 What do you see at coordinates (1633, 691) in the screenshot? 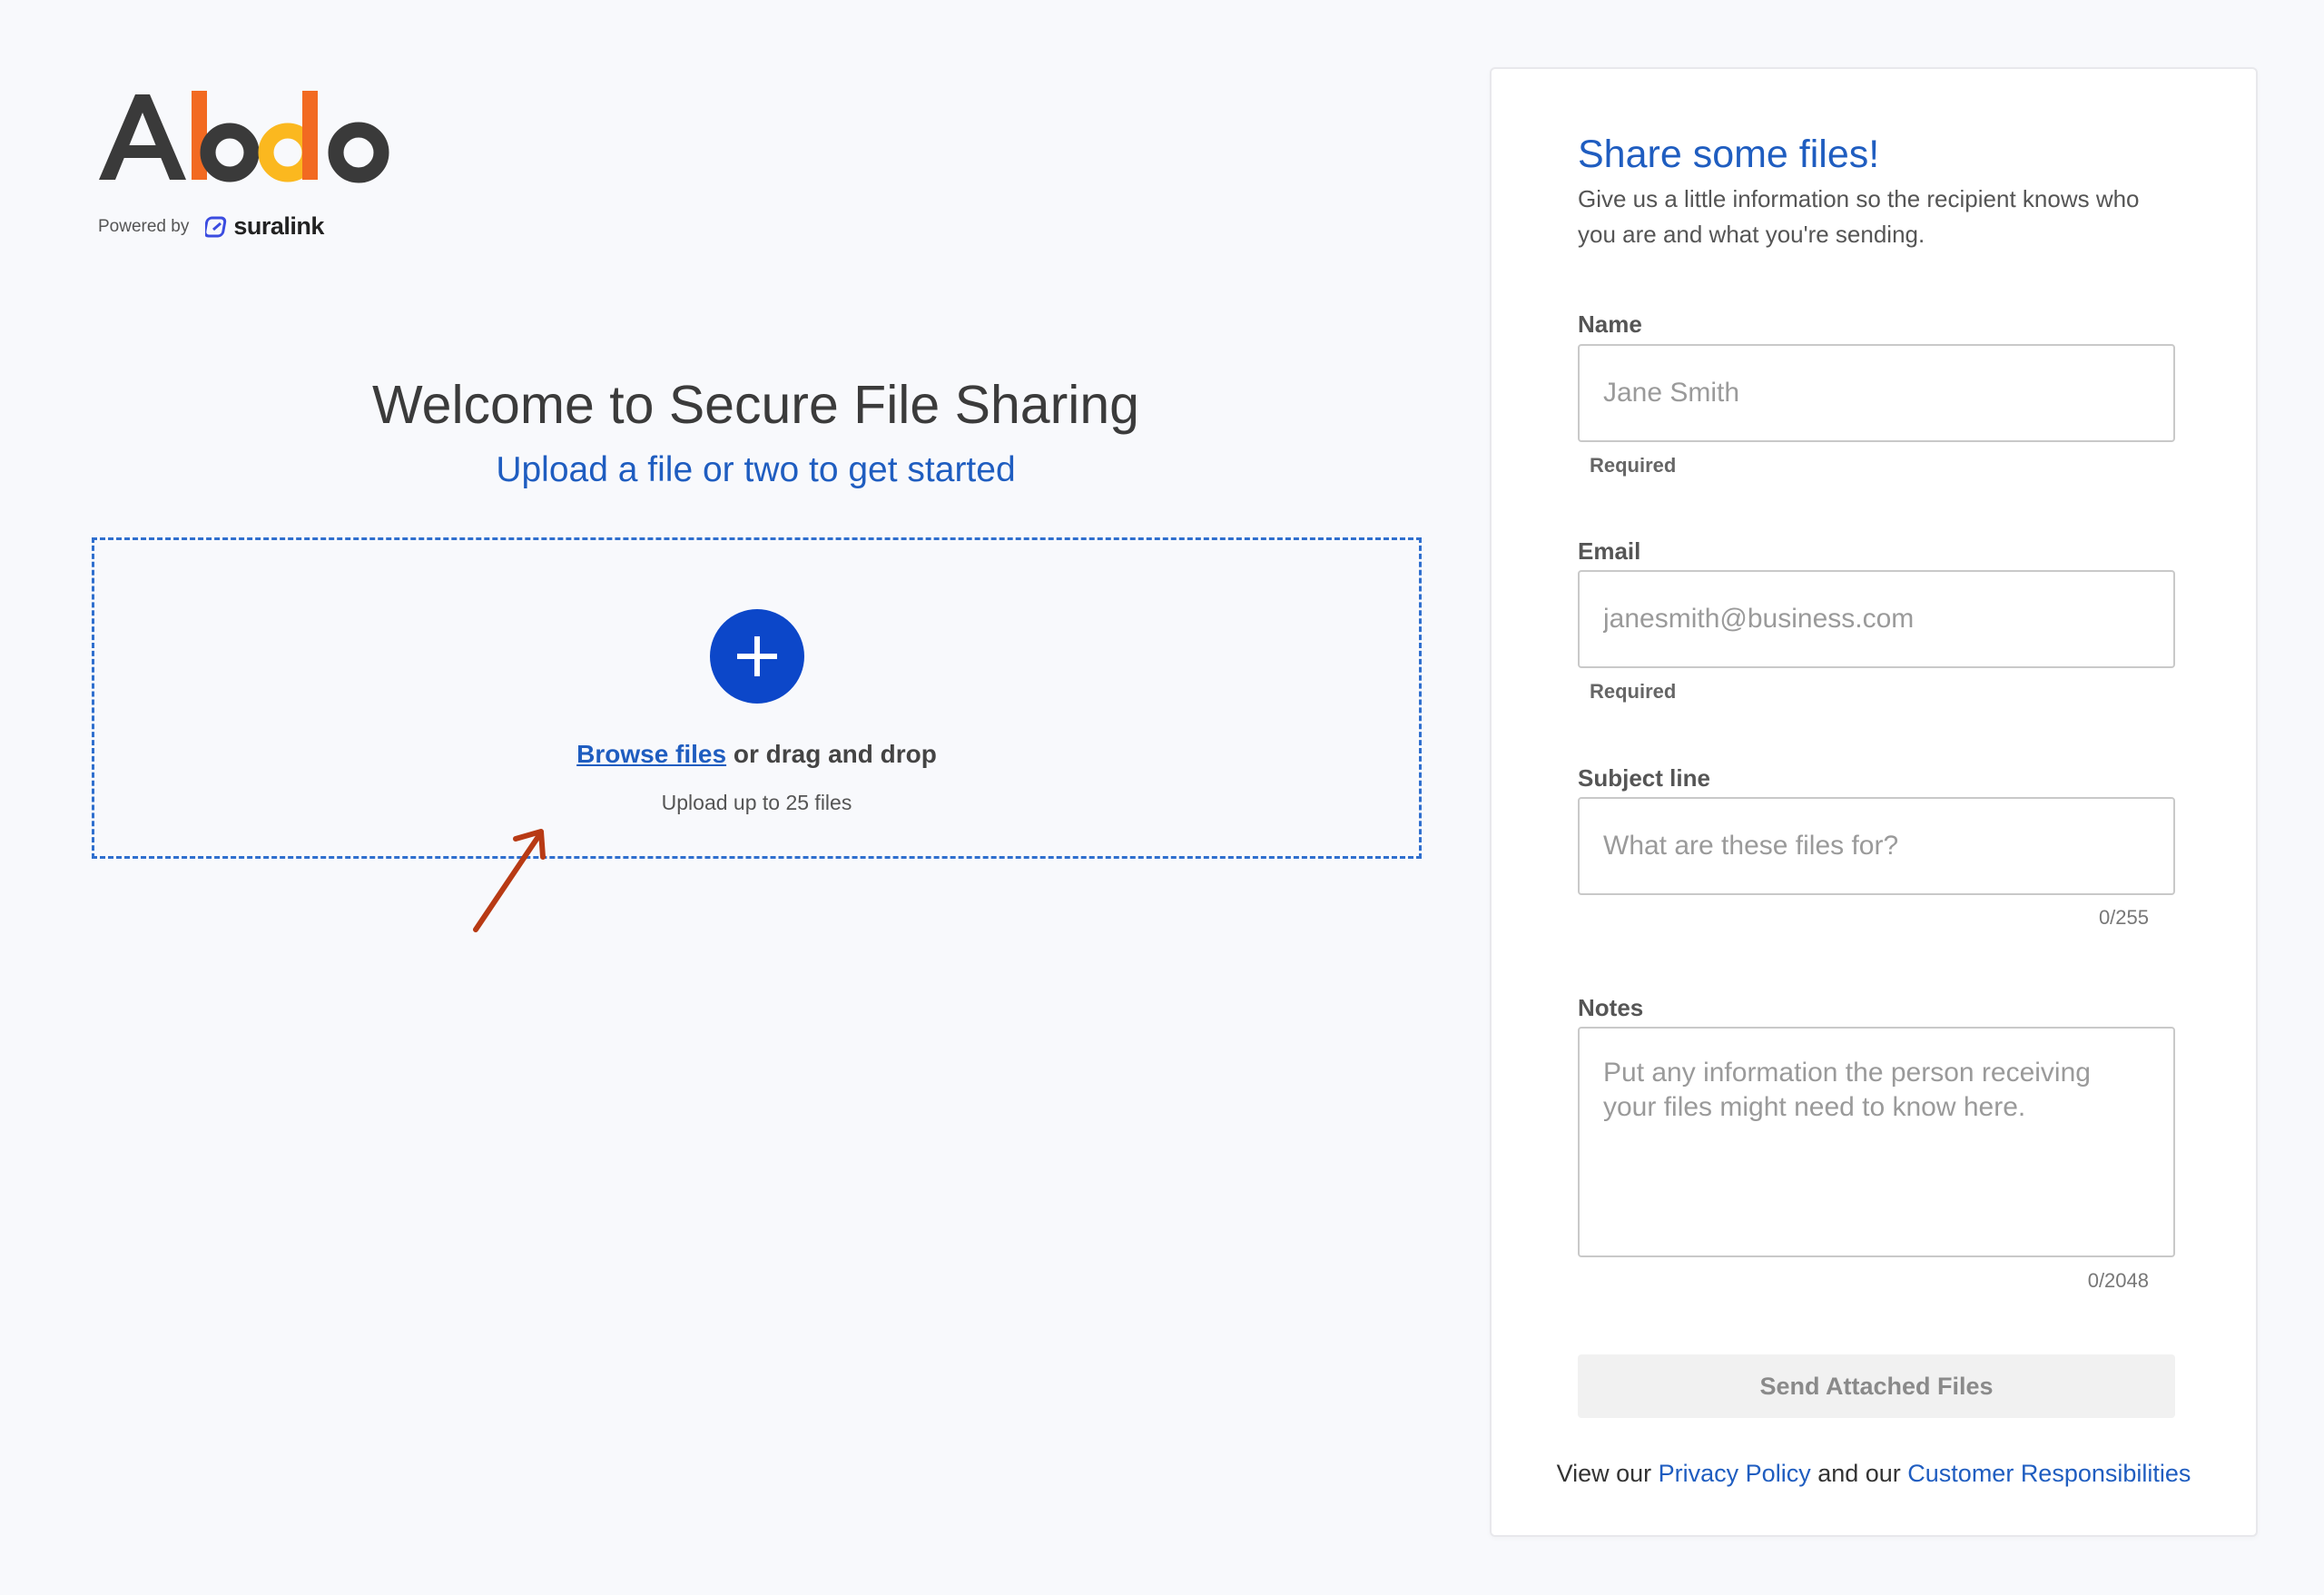
I see `email-helper: Required` at bounding box center [1633, 691].